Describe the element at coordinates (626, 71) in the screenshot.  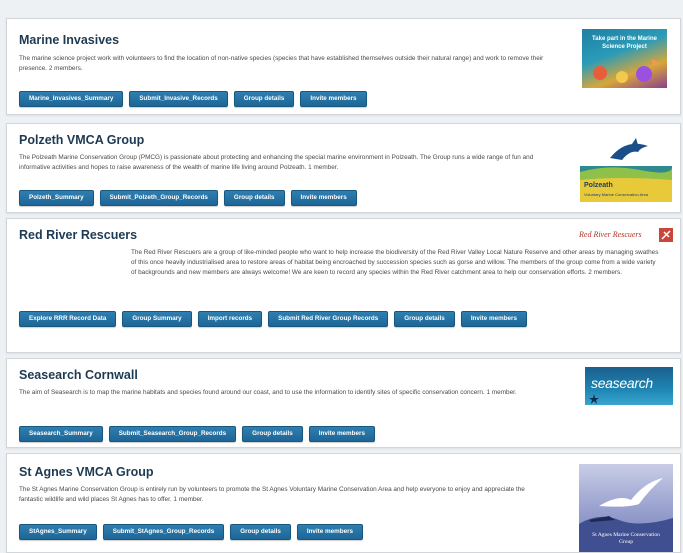
I see `sea-creatures-icon` at that location.